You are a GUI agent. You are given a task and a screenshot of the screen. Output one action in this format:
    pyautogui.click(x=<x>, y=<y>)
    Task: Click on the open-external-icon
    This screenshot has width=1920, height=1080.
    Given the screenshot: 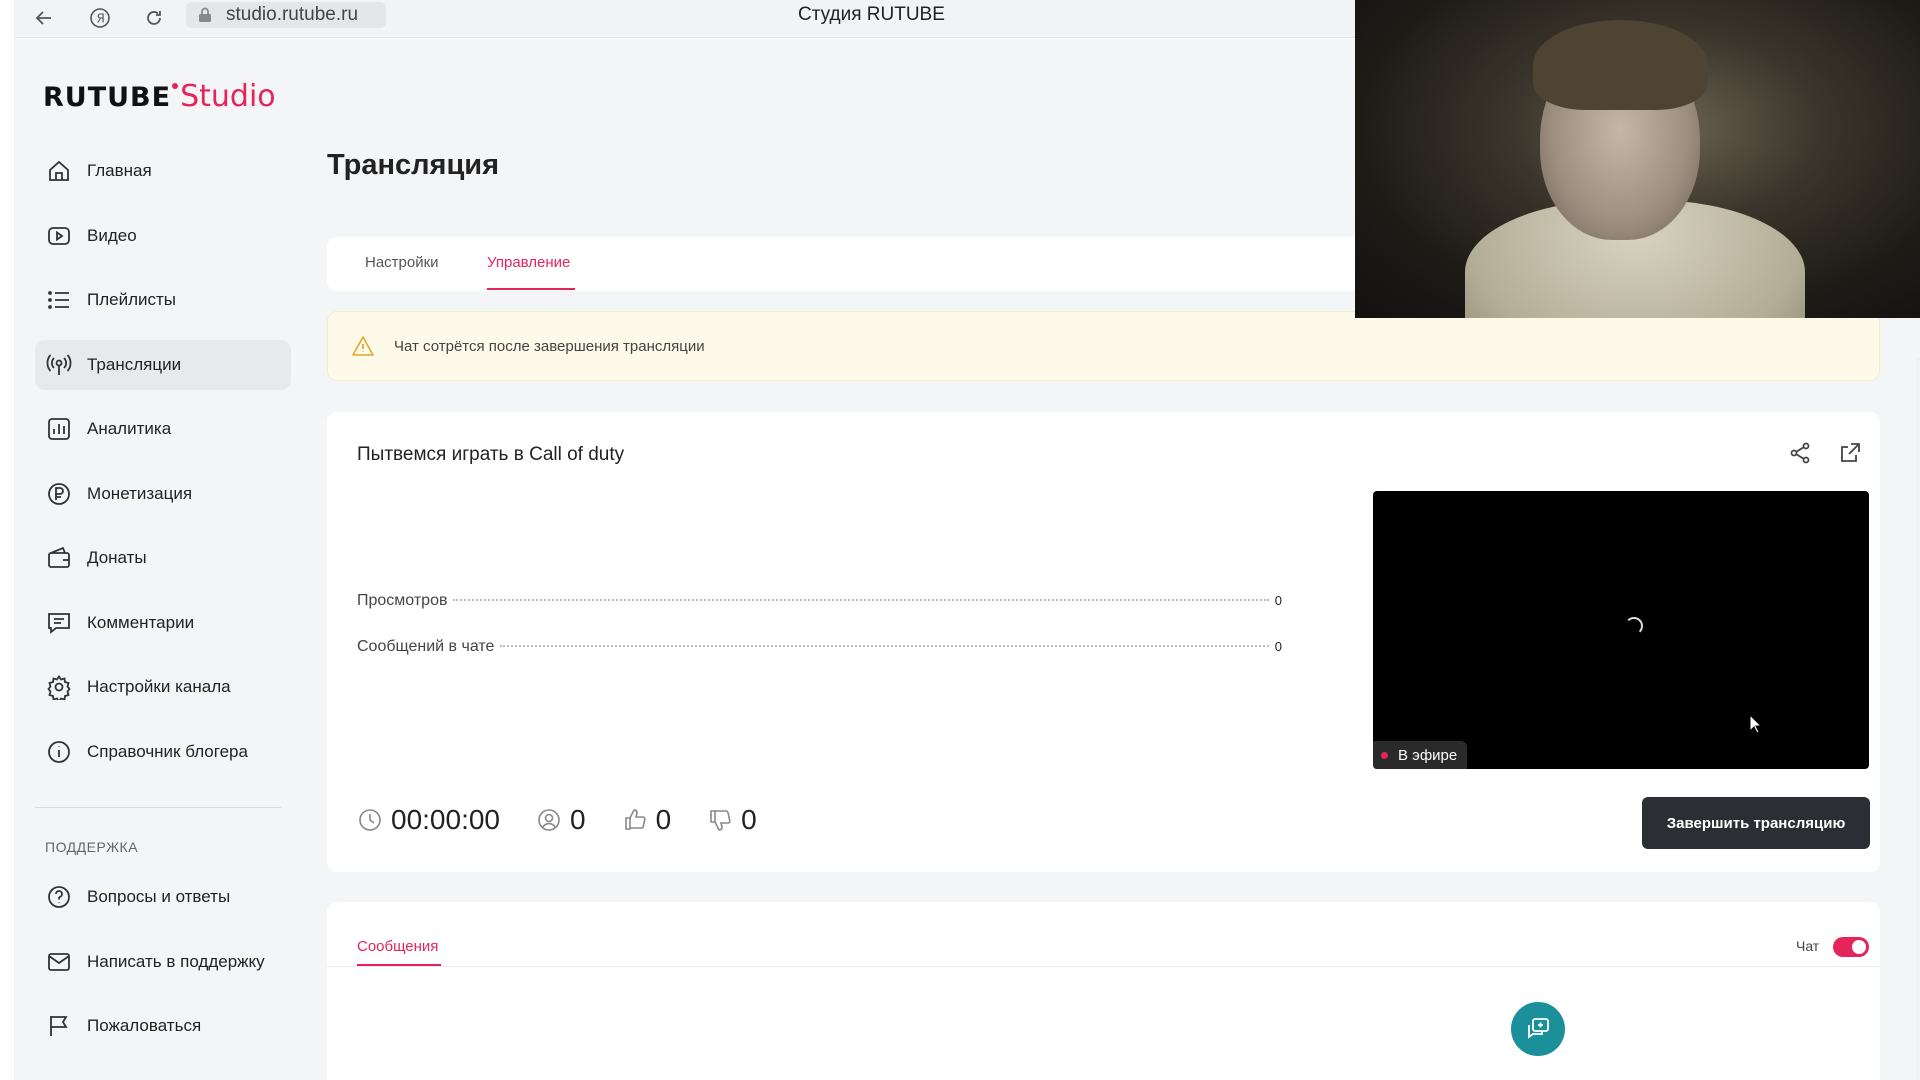 What is the action you would take?
    pyautogui.click(x=1851, y=454)
    